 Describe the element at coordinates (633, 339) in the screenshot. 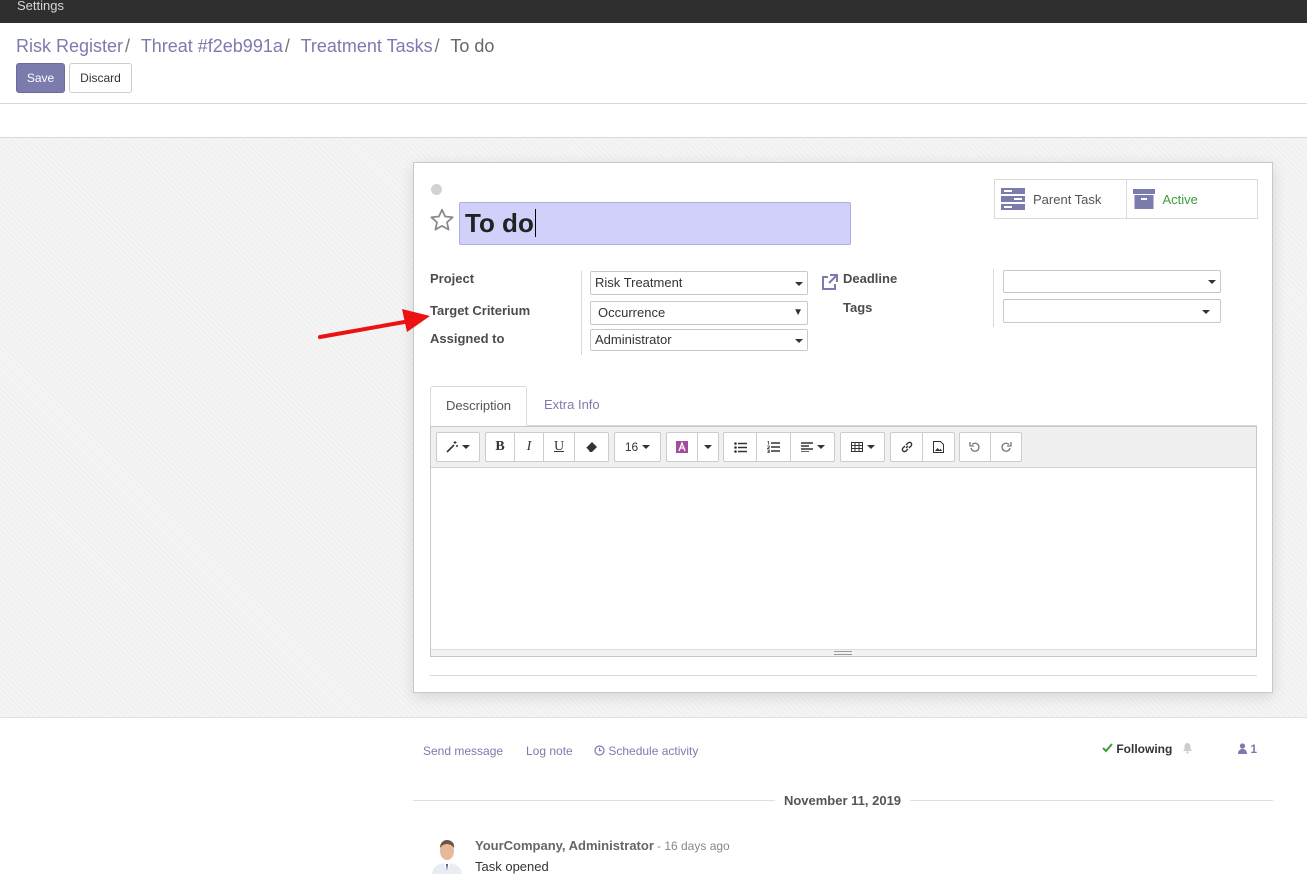

I see `assigned-to-value: Administrator` at that location.